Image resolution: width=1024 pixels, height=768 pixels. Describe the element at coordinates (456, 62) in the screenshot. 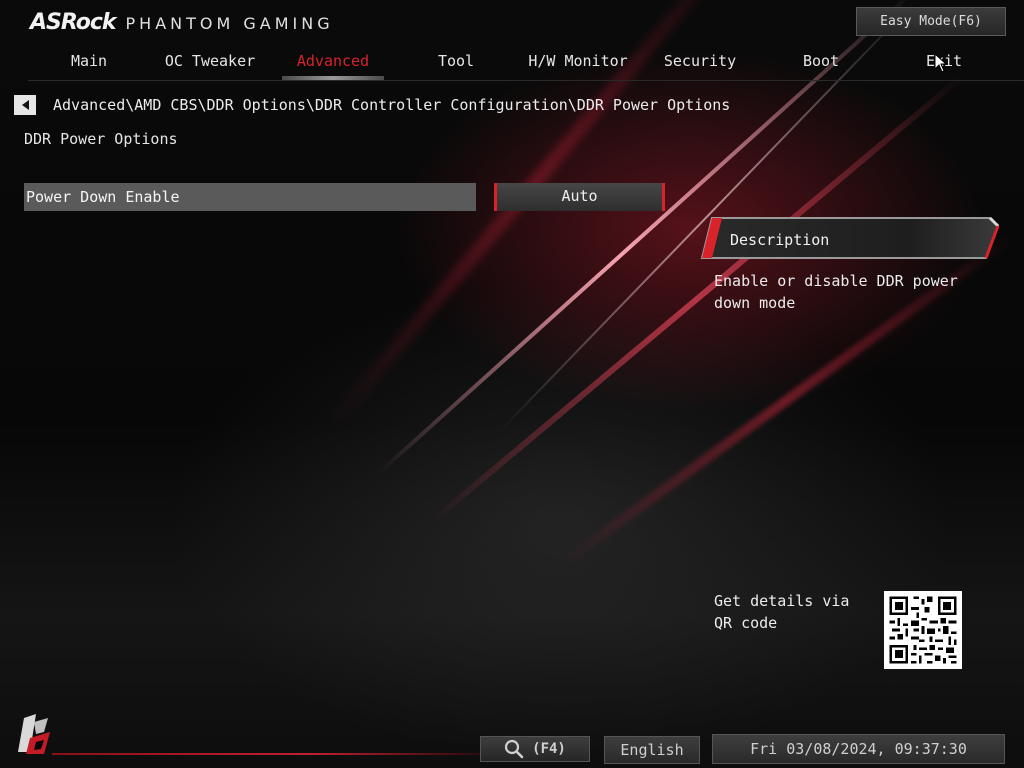

I see `tab-tool: Tool` at that location.